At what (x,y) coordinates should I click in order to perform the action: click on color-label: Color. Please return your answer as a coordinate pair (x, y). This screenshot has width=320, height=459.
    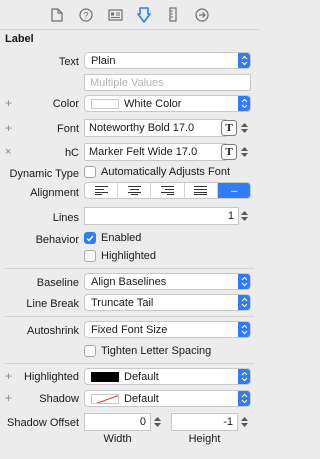
    Looking at the image, I should click on (65, 104).